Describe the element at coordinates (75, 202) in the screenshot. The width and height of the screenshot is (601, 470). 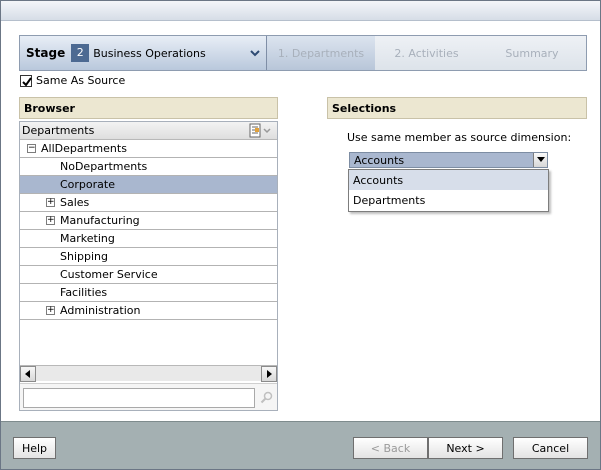
I see `tree-row-label: Sales` at that location.